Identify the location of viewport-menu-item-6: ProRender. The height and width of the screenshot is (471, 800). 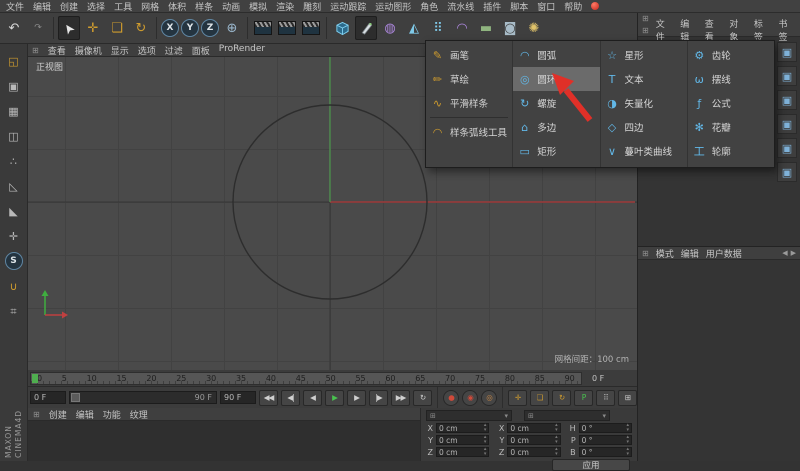
(242, 50).